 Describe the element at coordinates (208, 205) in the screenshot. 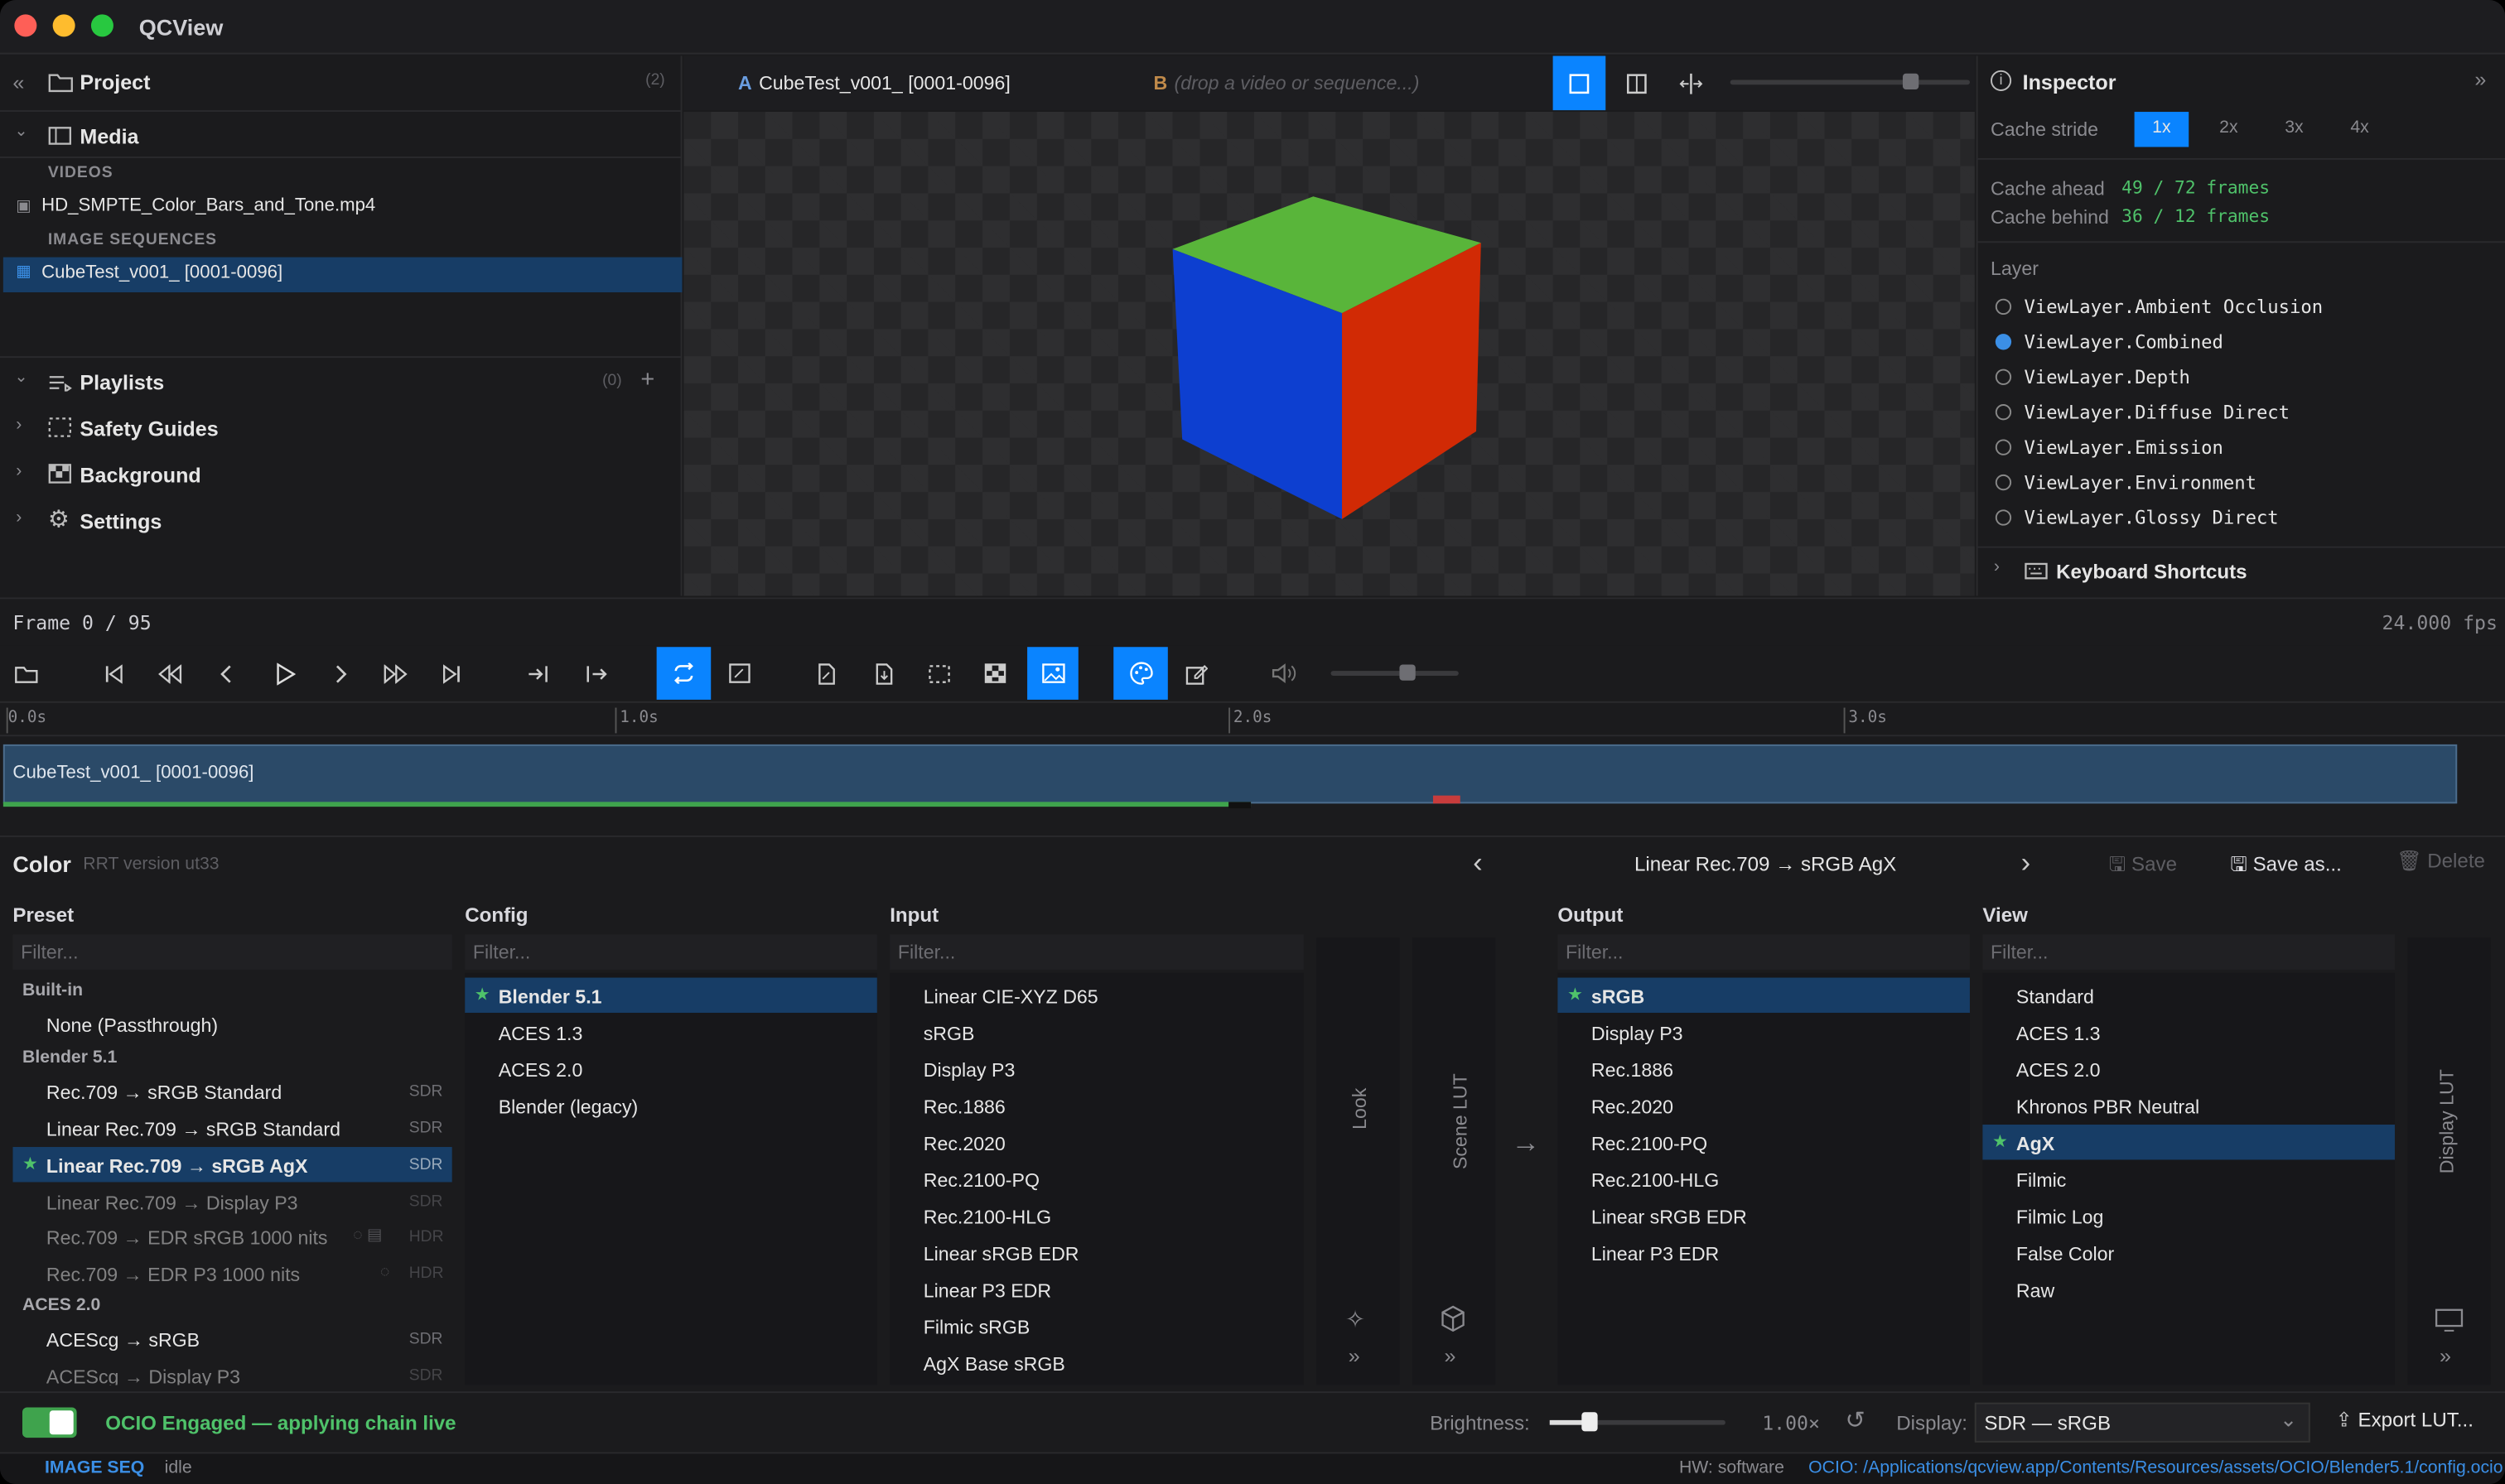

I see `video-item: HD_SMPTE_Color_Bars_and_Tone.mp4` at that location.